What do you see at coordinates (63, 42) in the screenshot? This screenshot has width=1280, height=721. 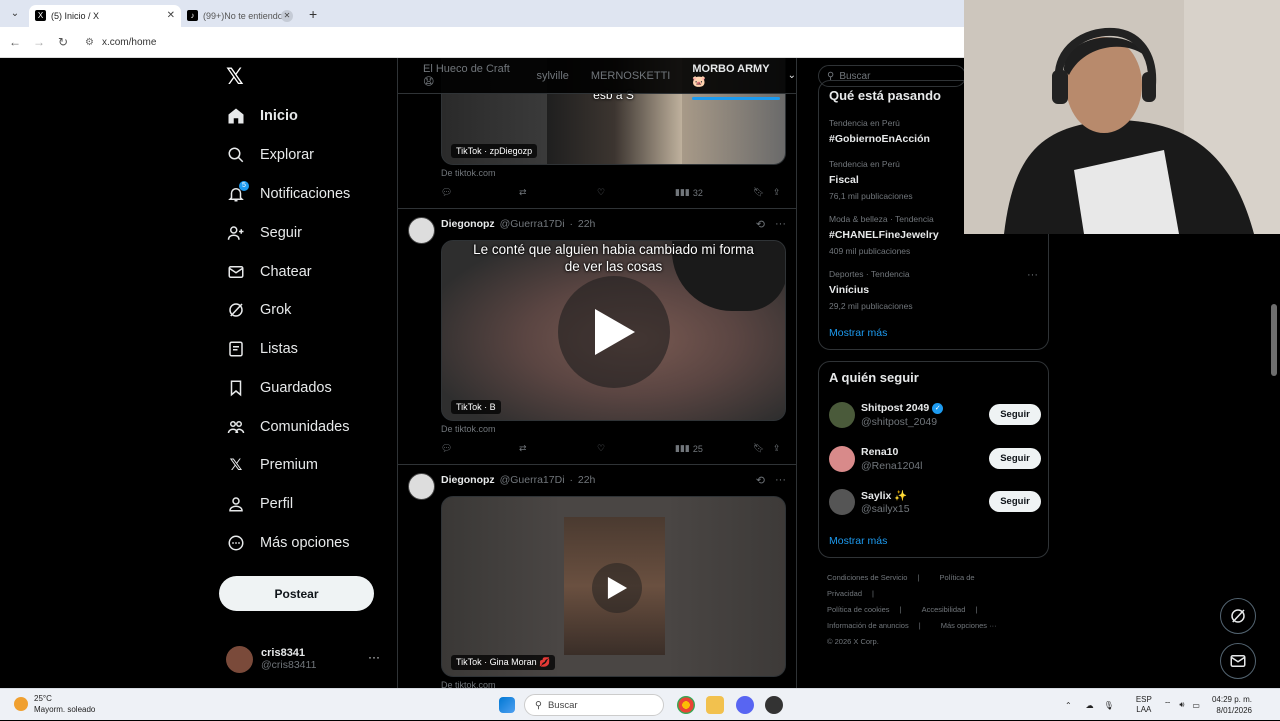 I see `reload-icon: ↻` at bounding box center [63, 42].